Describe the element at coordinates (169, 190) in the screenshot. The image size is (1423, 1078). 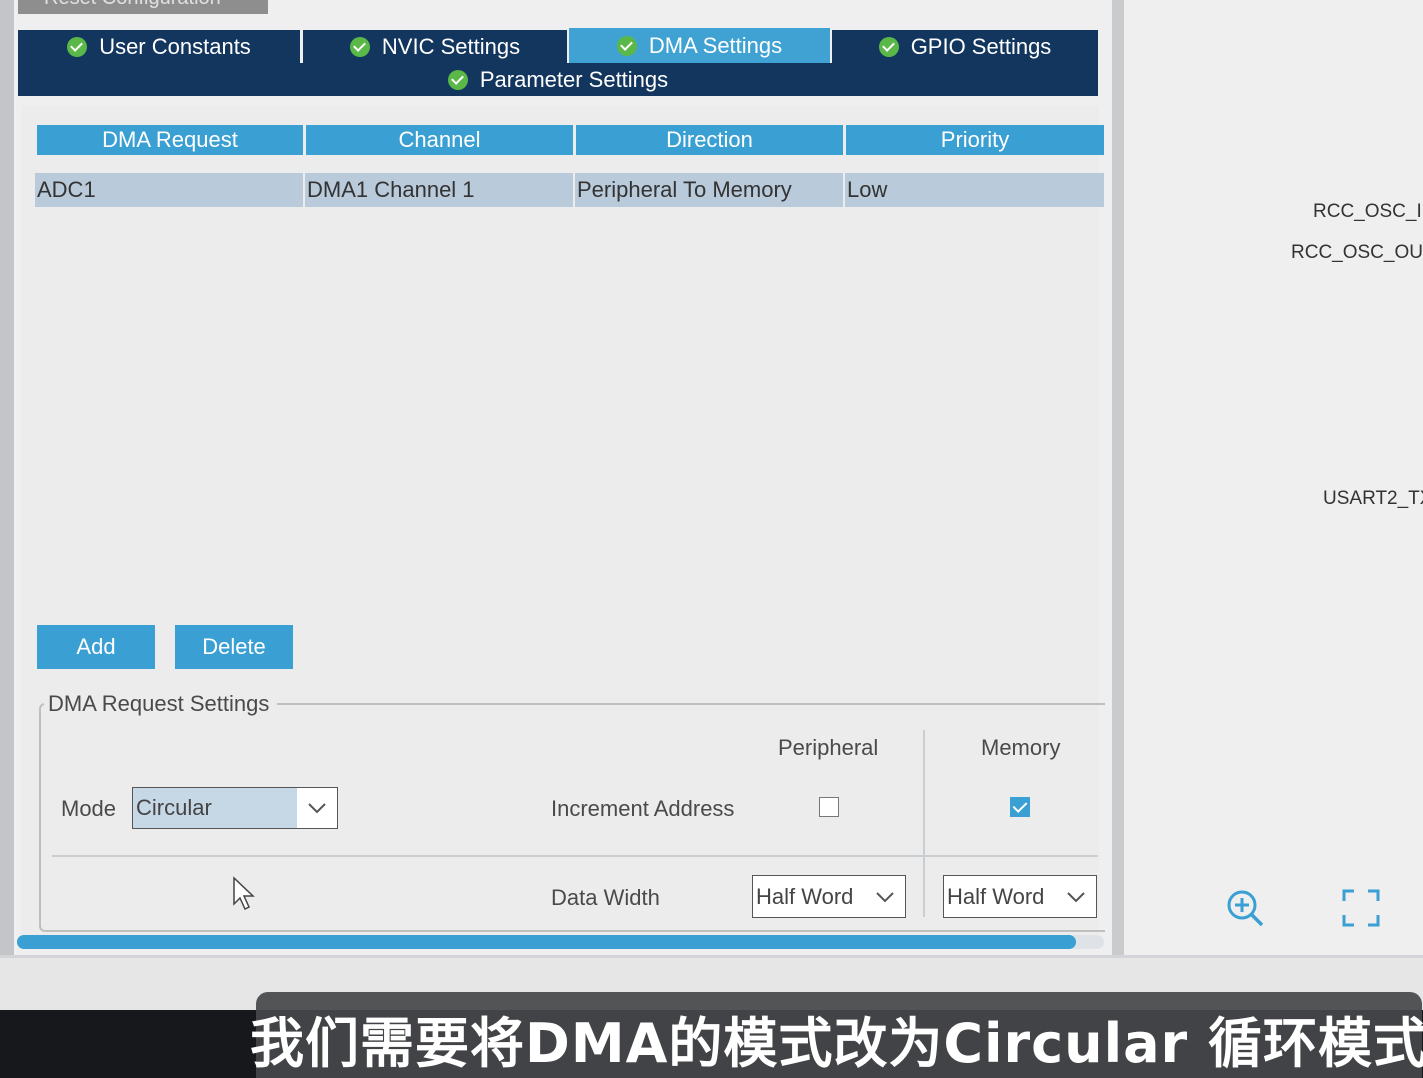
I see `cell-dma-request: ADC1` at that location.